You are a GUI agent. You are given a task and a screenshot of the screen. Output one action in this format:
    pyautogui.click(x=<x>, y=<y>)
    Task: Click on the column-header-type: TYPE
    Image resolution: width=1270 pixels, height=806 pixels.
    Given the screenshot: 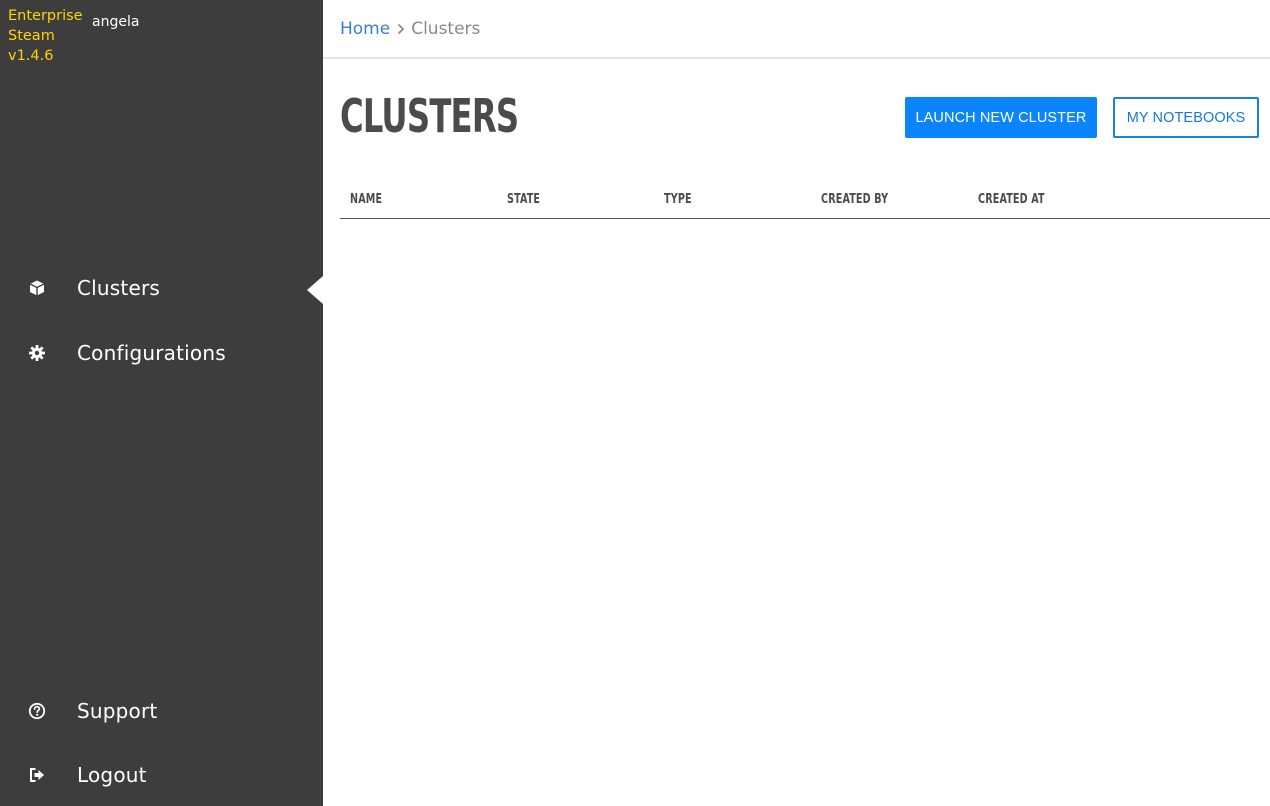 What is the action you would take?
    pyautogui.click(x=678, y=199)
    